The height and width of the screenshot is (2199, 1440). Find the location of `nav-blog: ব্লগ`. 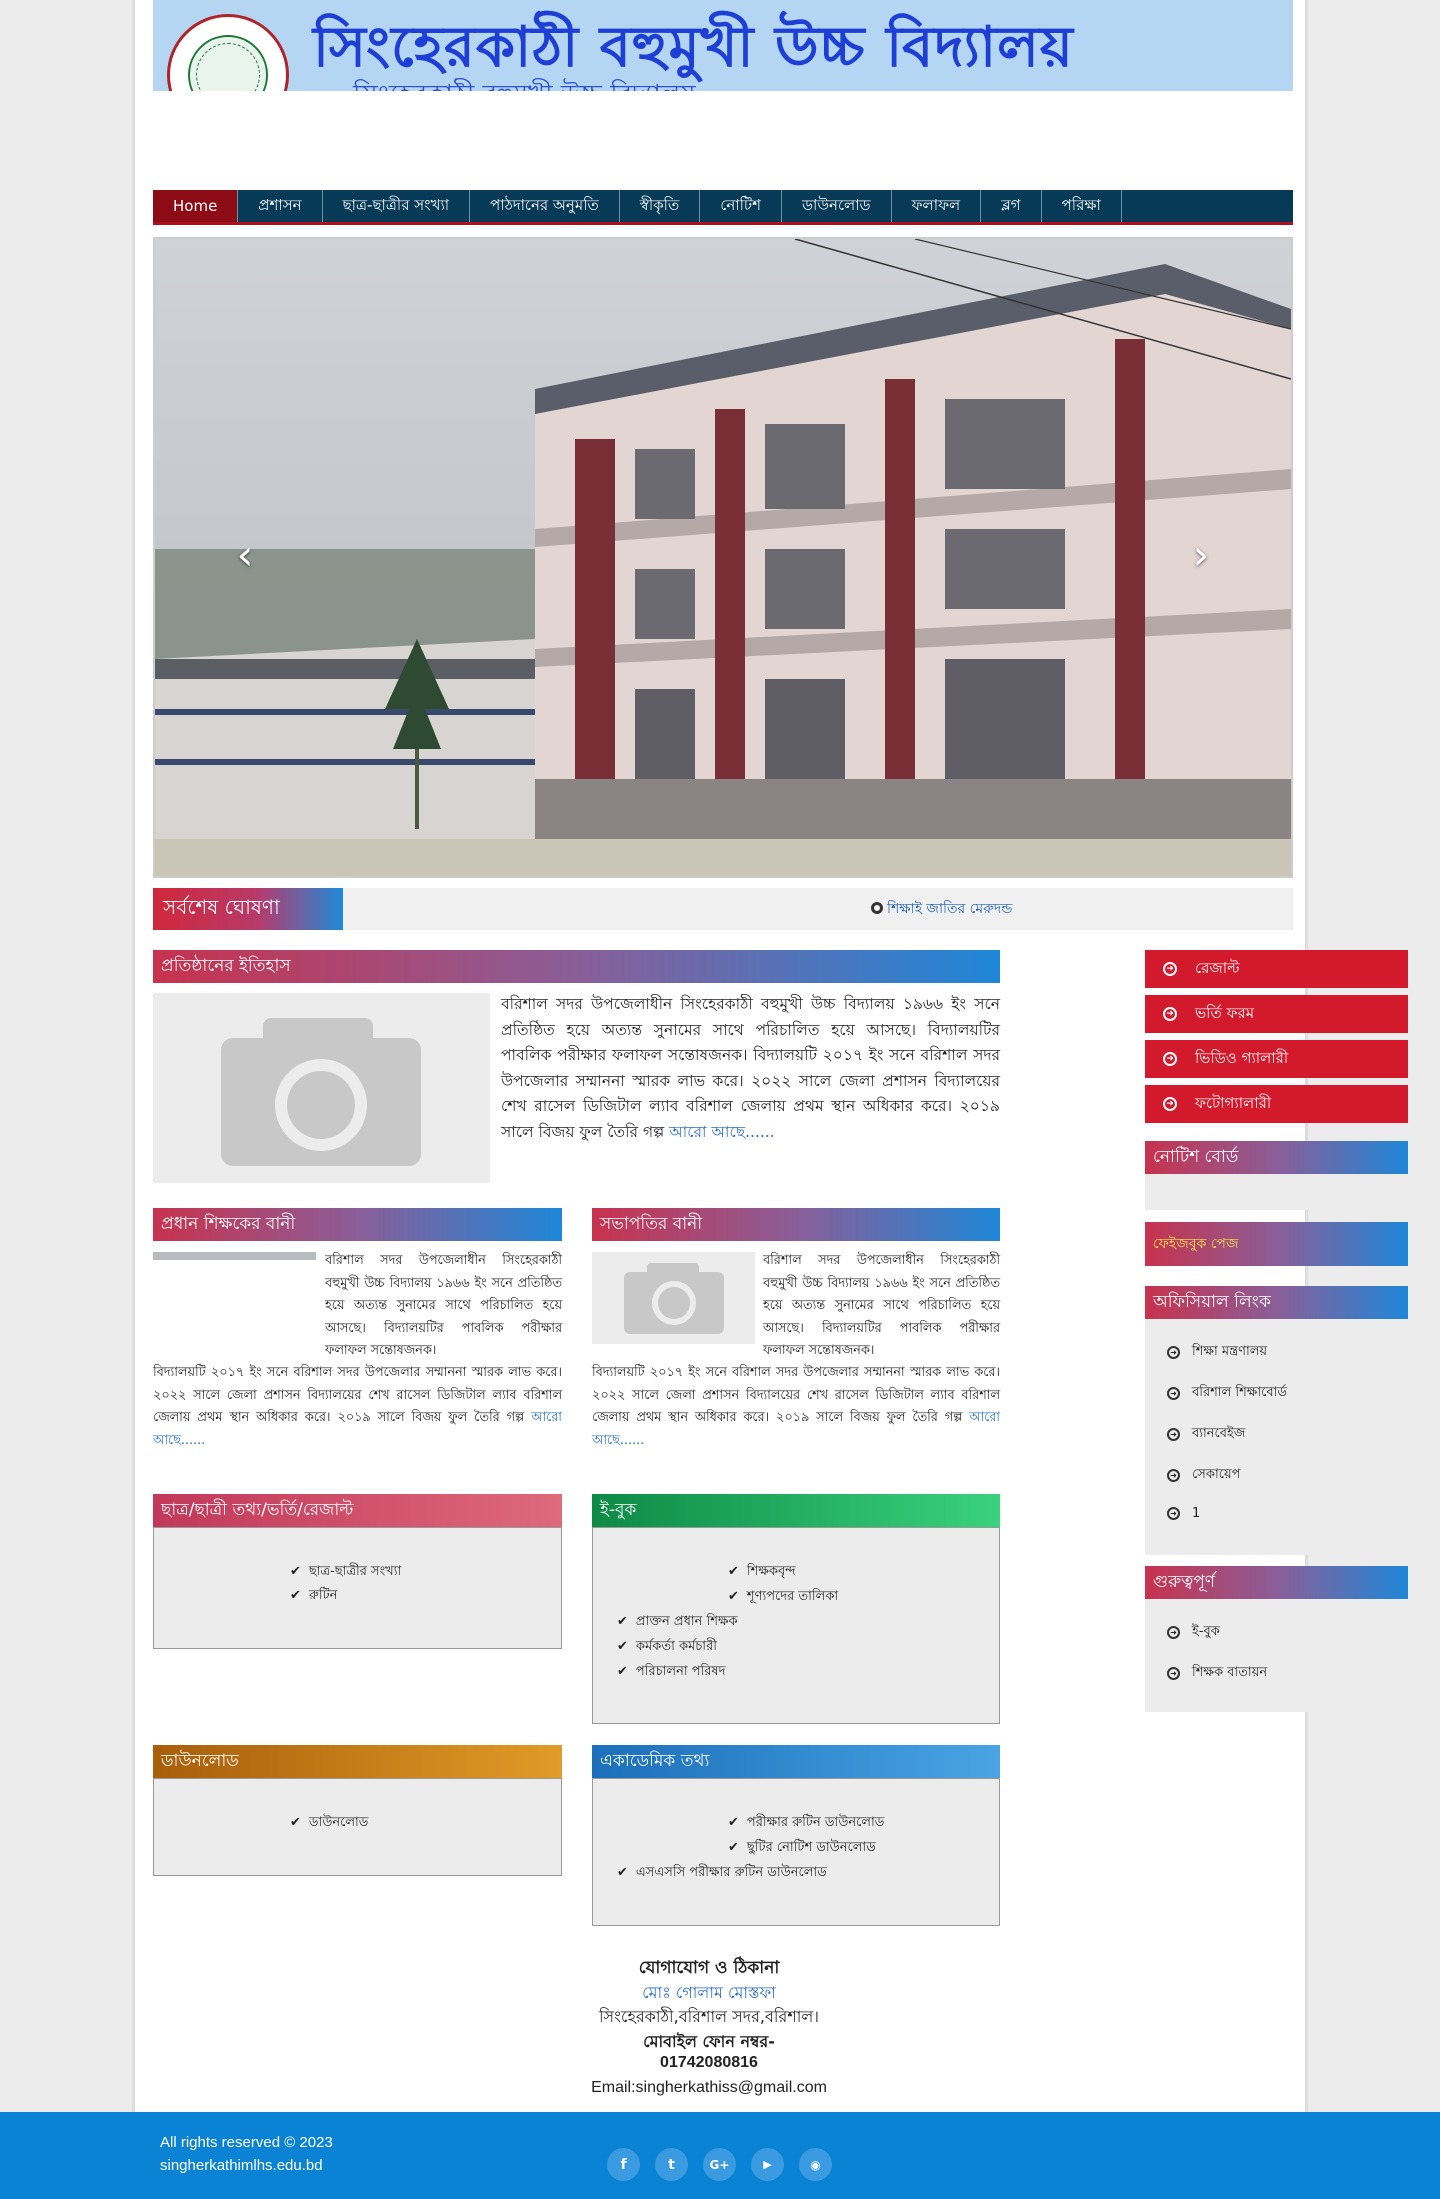

nav-blog: ব্লগ is located at coordinates (1011, 206).